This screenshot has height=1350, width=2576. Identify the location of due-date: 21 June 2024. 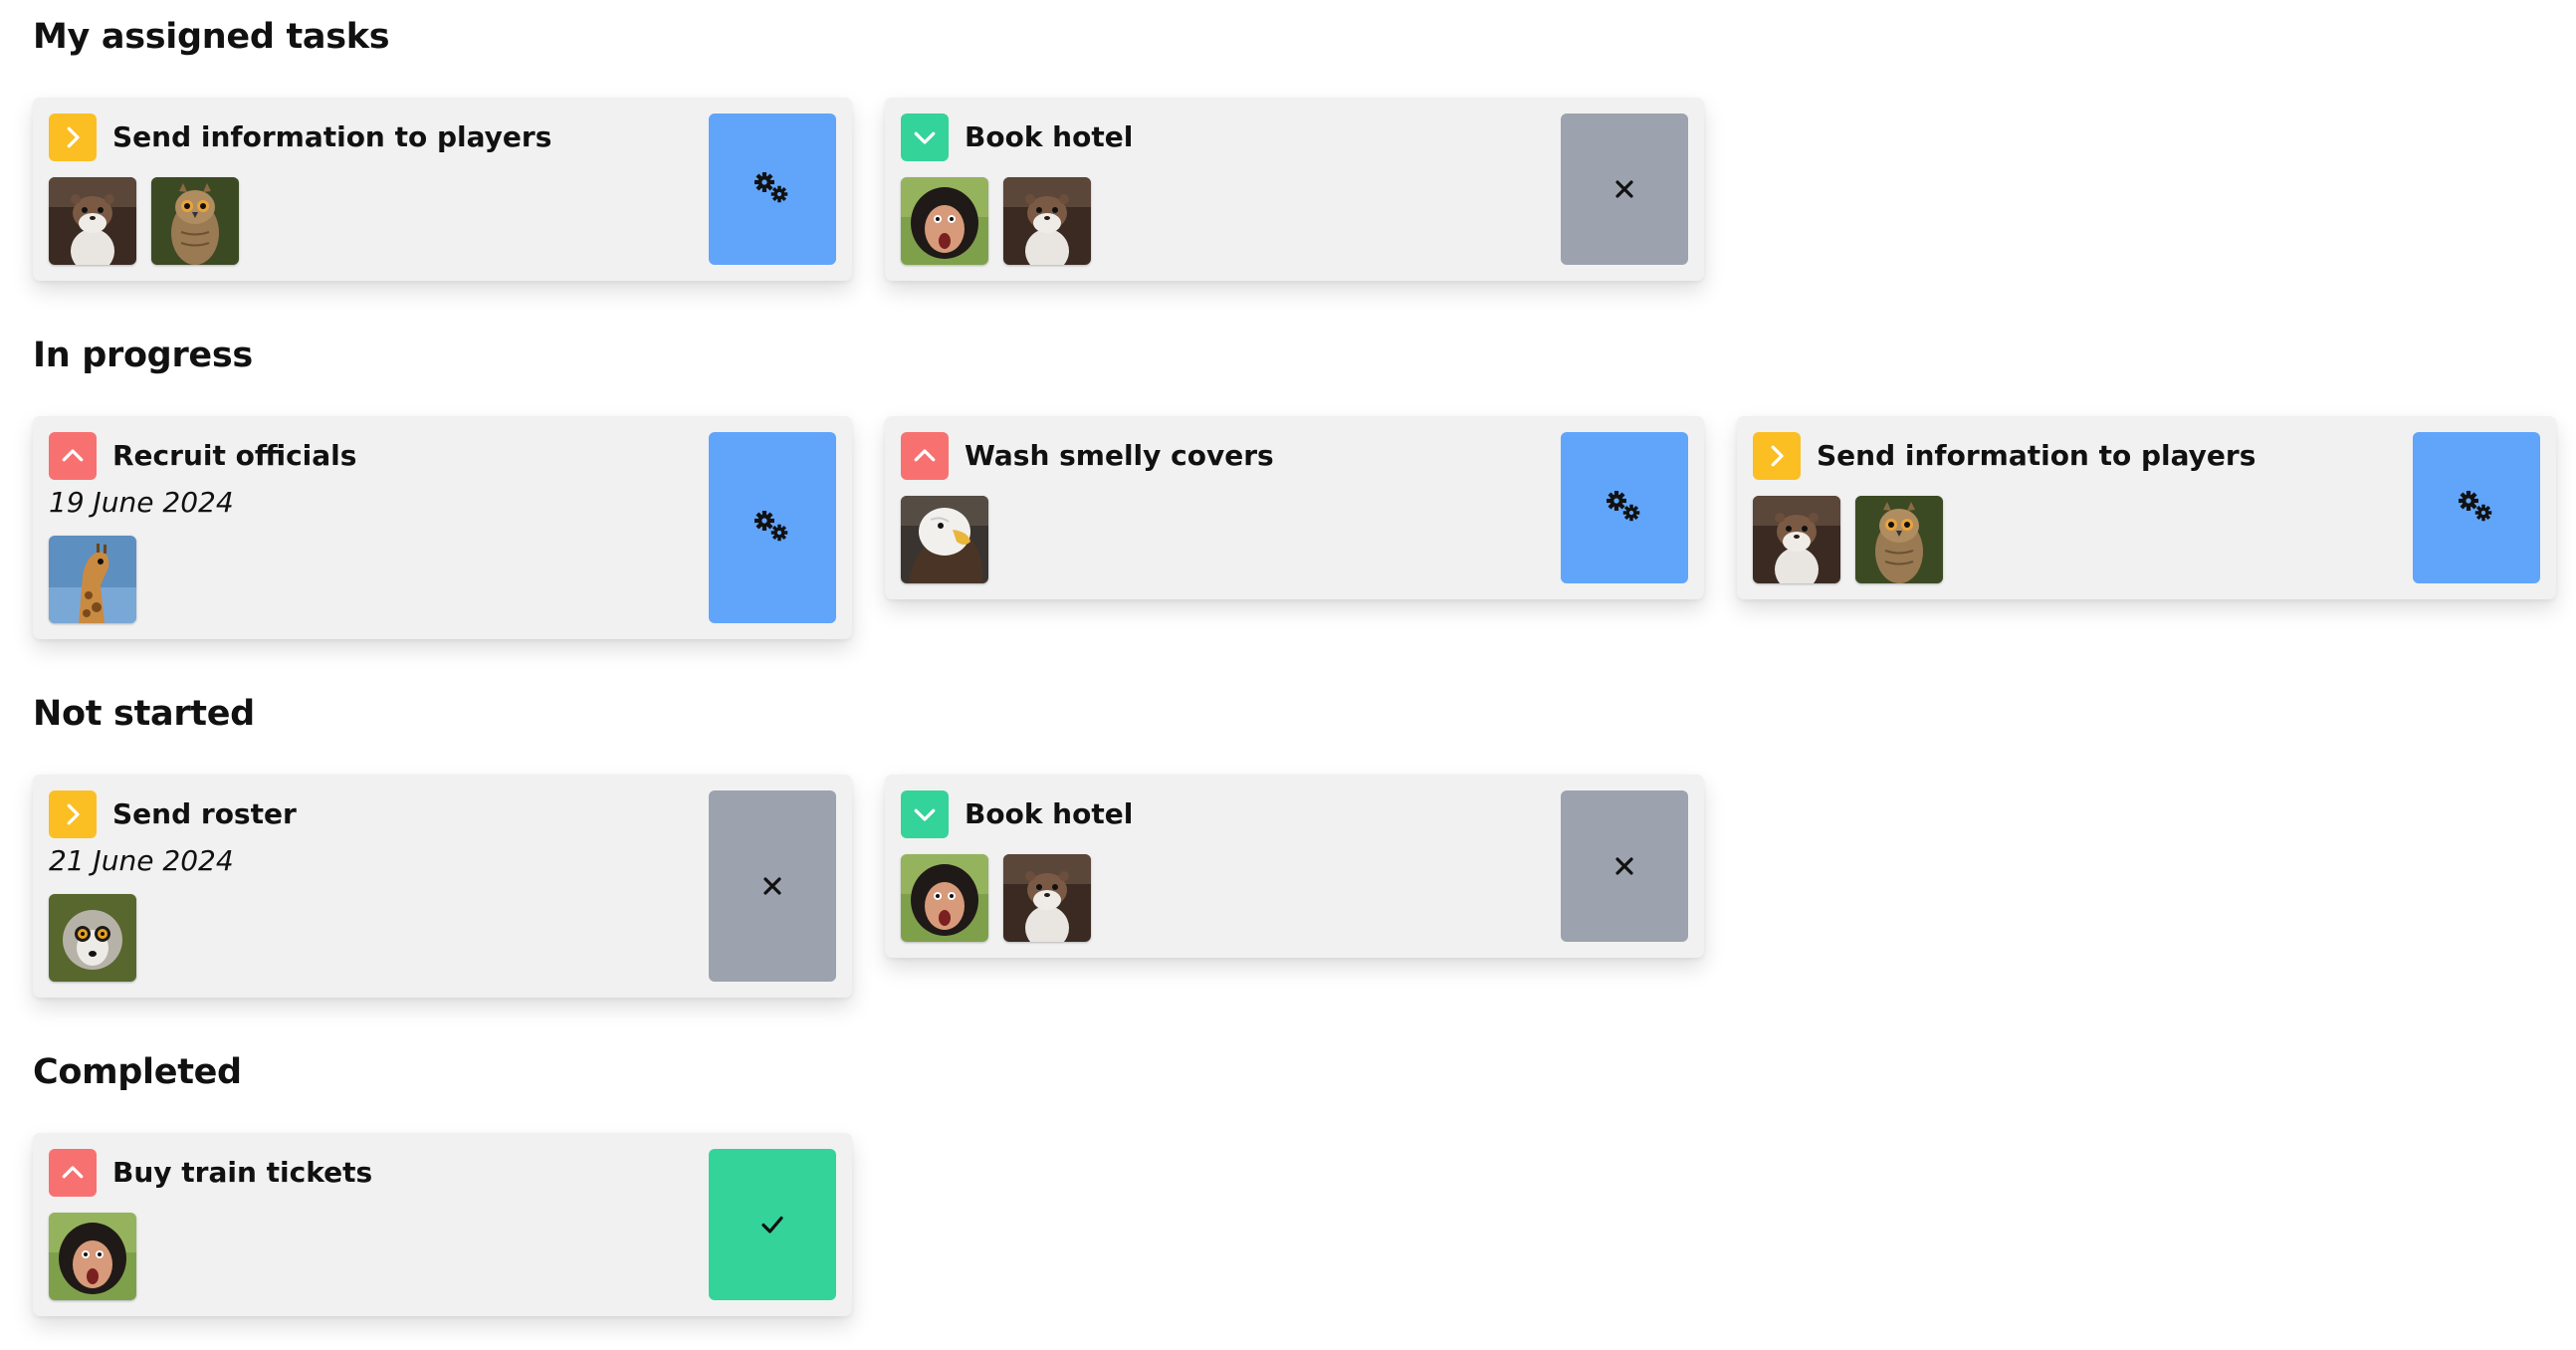
(141, 860).